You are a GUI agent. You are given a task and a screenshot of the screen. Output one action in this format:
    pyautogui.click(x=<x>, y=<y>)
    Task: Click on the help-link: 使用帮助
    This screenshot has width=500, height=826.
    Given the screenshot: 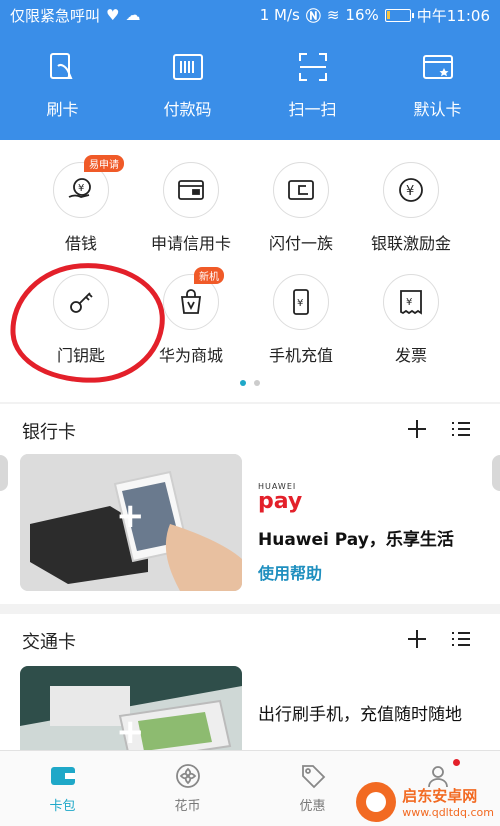 What is the action you would take?
    pyautogui.click(x=356, y=572)
    